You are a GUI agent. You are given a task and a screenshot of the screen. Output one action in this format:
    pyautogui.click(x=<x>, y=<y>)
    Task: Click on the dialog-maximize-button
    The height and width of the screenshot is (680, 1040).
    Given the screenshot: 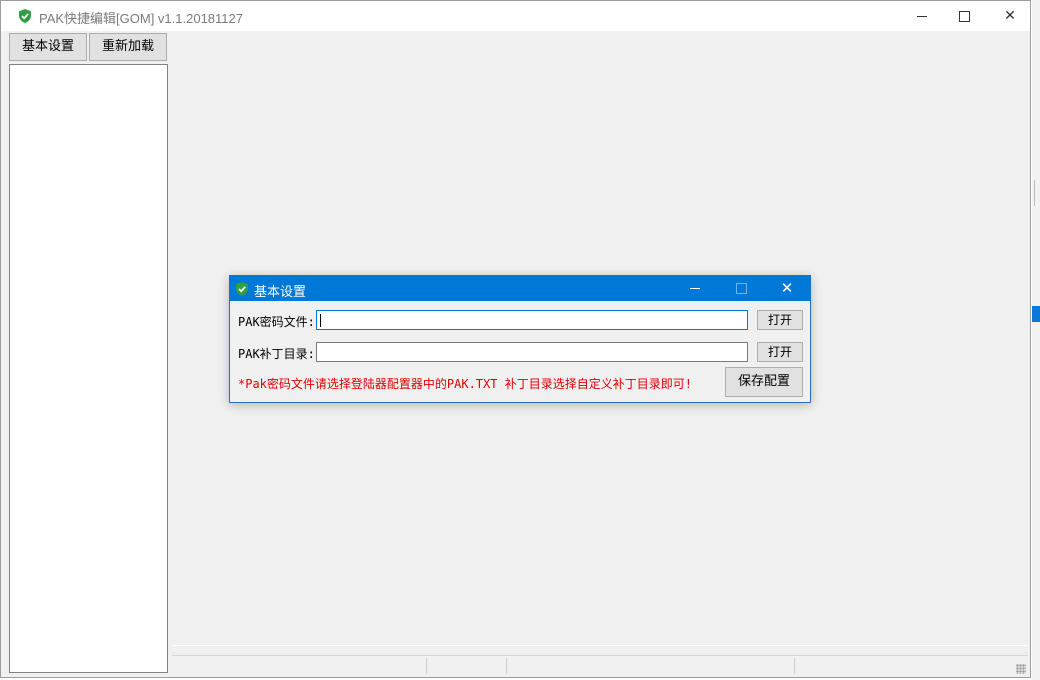 What is the action you would take?
    pyautogui.click(x=741, y=288)
    